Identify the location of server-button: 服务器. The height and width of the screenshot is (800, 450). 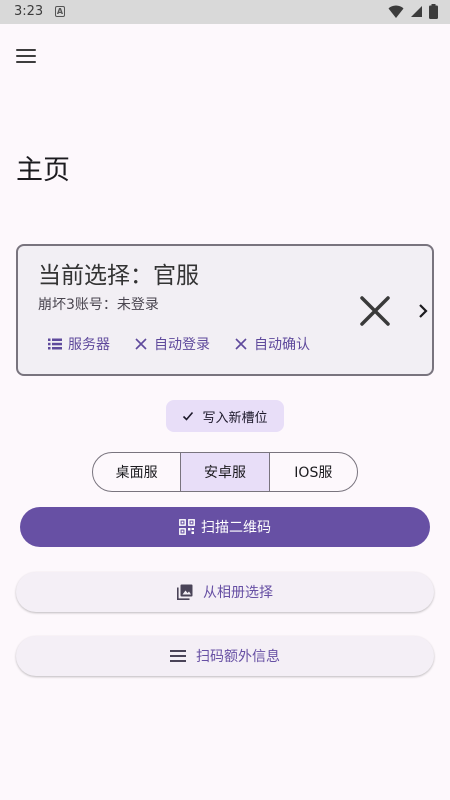
(79, 344).